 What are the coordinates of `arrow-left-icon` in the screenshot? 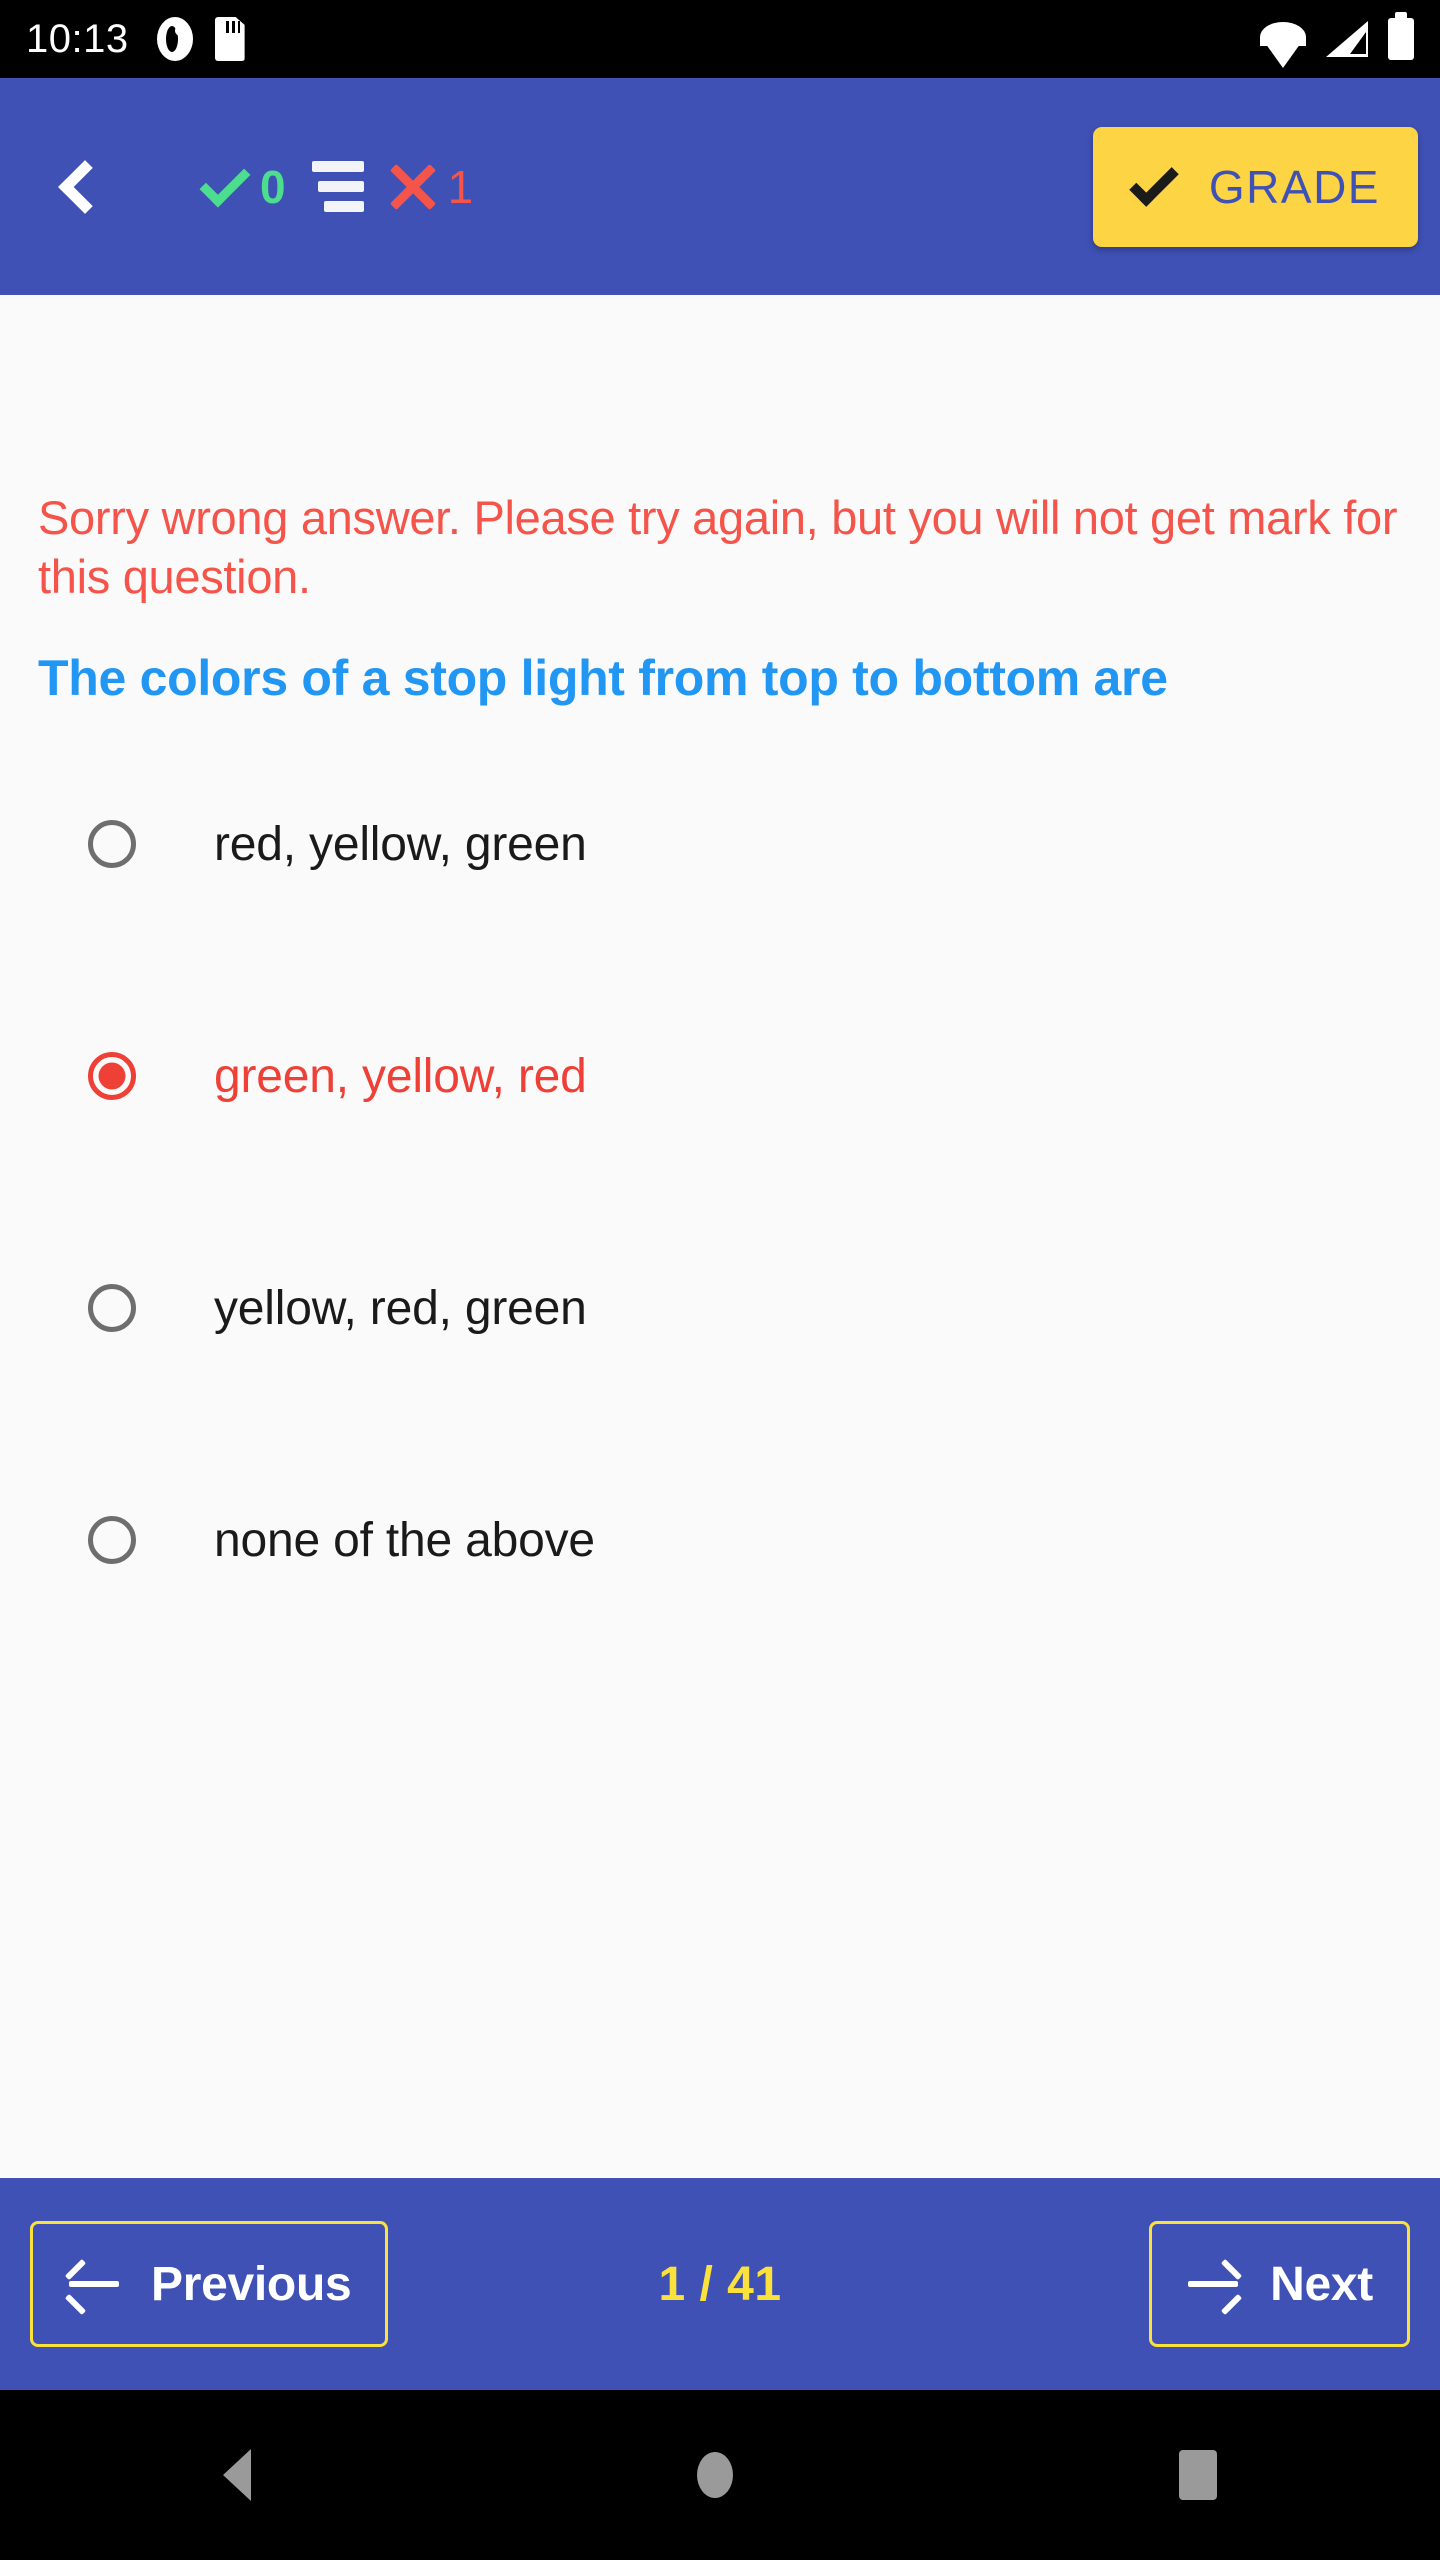 It's located at (92, 2287).